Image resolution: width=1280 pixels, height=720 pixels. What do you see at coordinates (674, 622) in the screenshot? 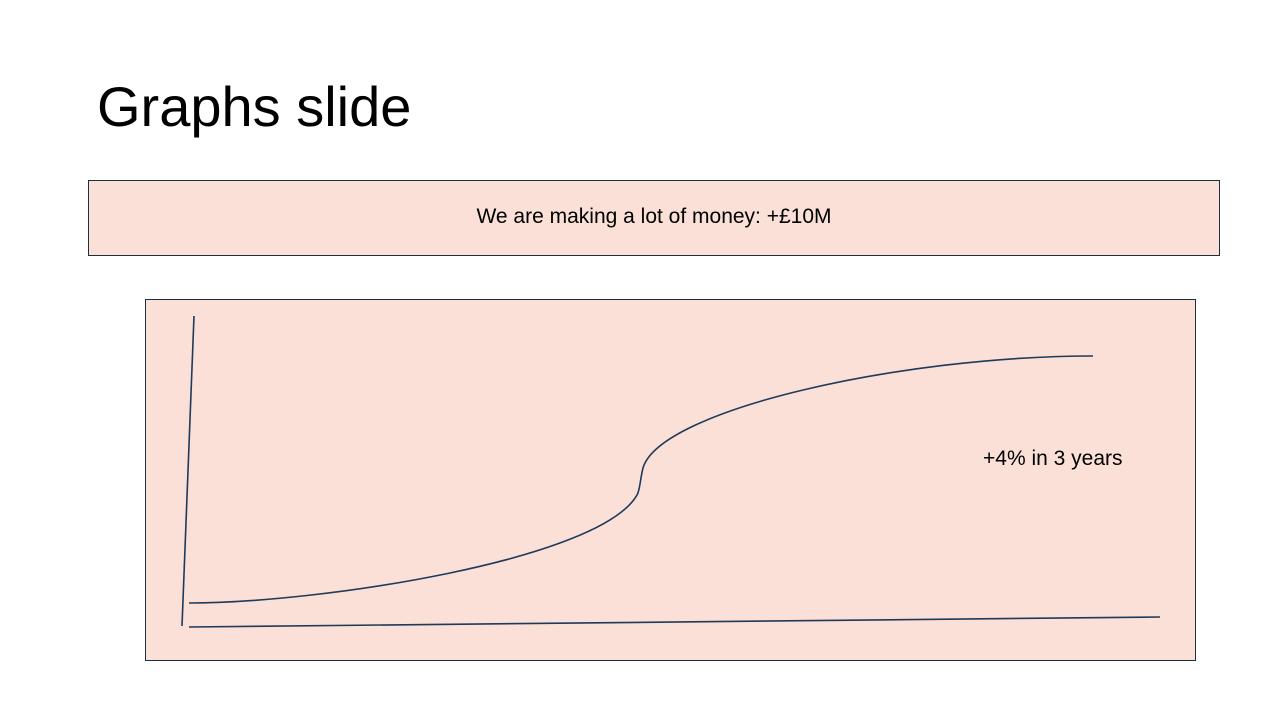
I see `x-axis-line` at bounding box center [674, 622].